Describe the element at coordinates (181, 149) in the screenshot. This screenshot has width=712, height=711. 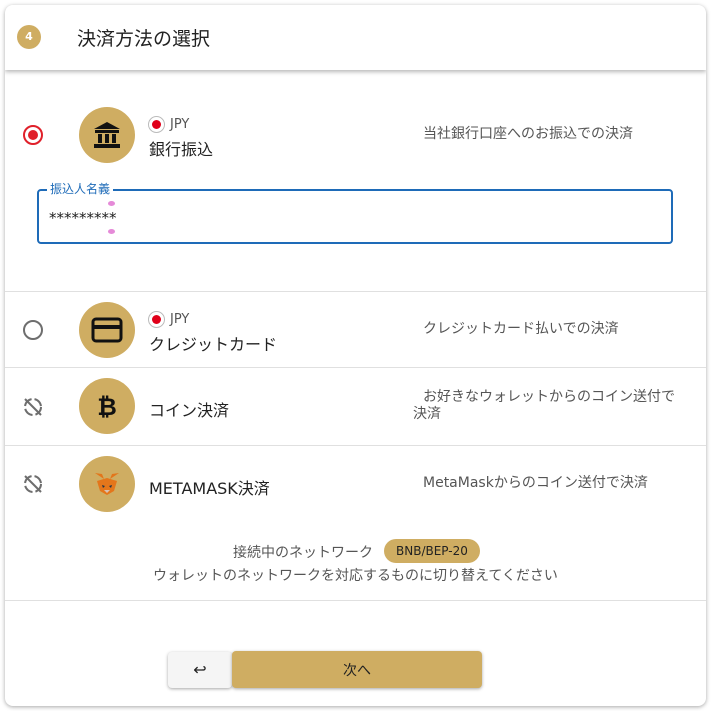
I see `method-name-bank: 銀行振込` at that location.